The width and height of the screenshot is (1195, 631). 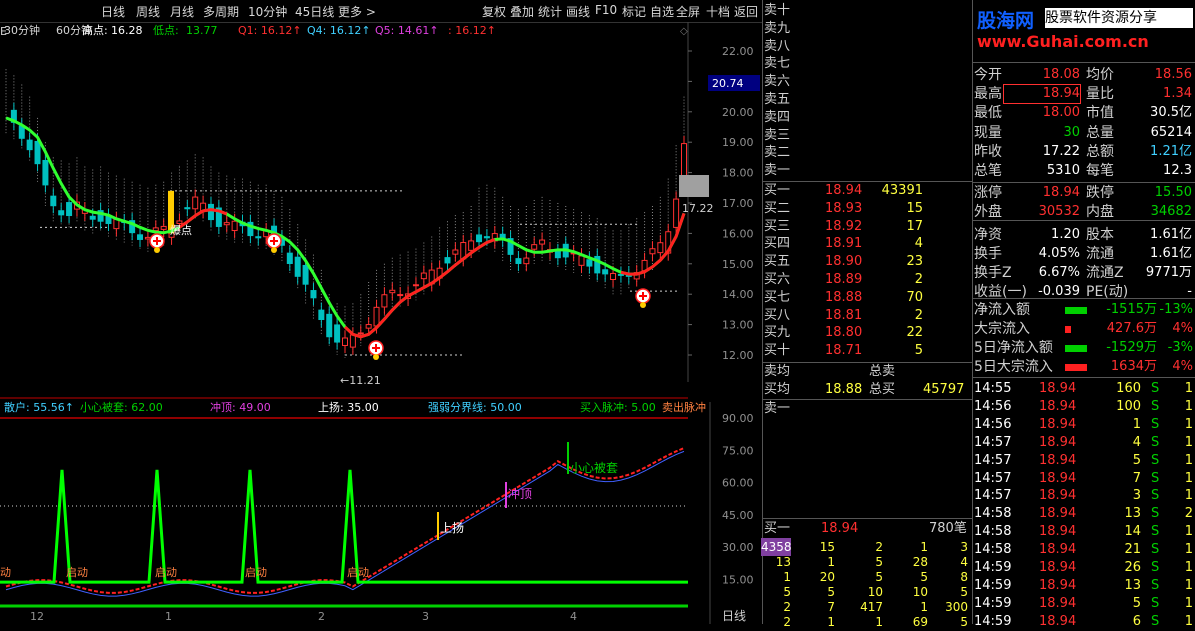 I want to click on tick-cell: 14:55, so click(x=993, y=388).